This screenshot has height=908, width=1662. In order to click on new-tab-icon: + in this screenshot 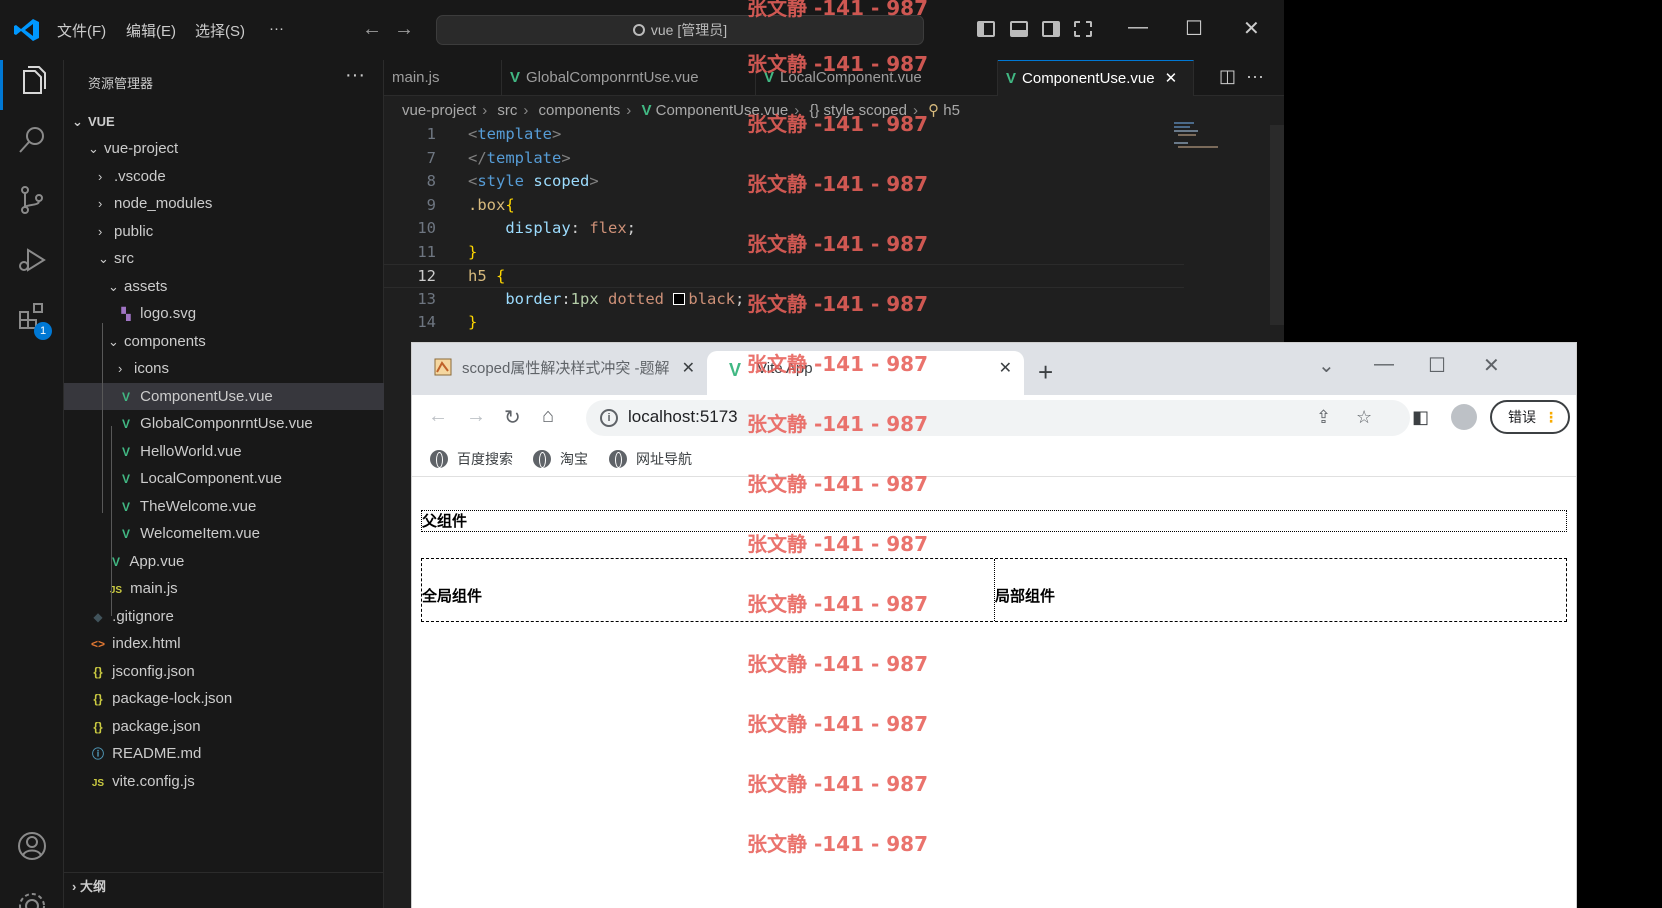, I will do `click(1045, 372)`.